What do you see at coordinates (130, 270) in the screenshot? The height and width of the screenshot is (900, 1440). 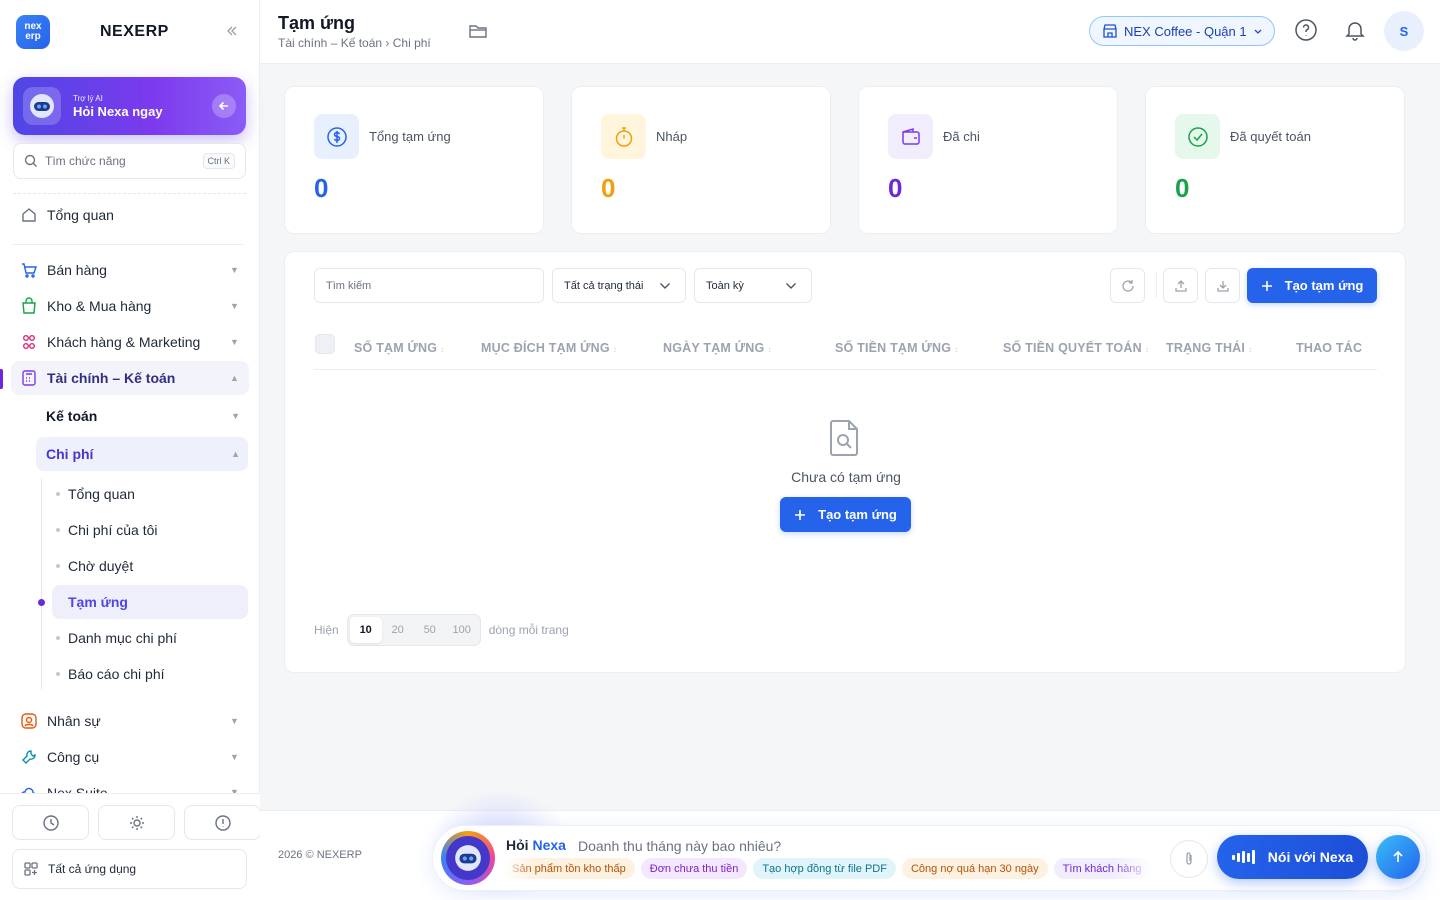 I see `sidebar-item-sales: Bán hàng ▼` at bounding box center [130, 270].